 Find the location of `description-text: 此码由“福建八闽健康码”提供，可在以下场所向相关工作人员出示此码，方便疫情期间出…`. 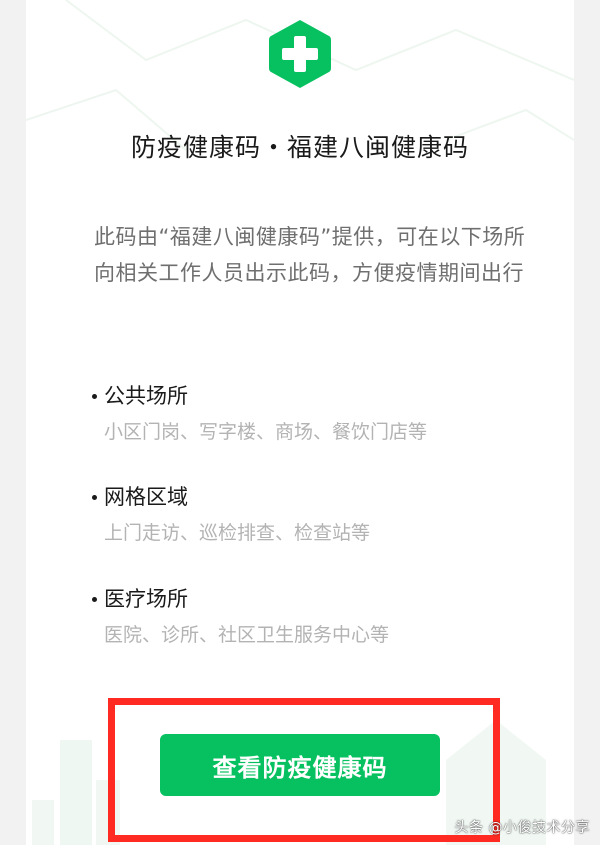

description-text: 此码由“福建八闽健康码”提供，可在以下场所向相关工作人员出示此码，方便疫情期间出… is located at coordinates (310, 255).